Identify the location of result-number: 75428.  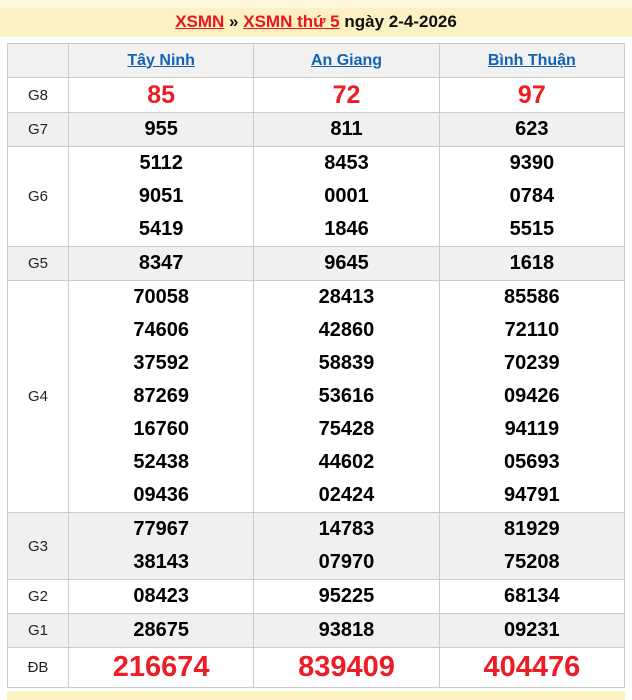
(346, 429).